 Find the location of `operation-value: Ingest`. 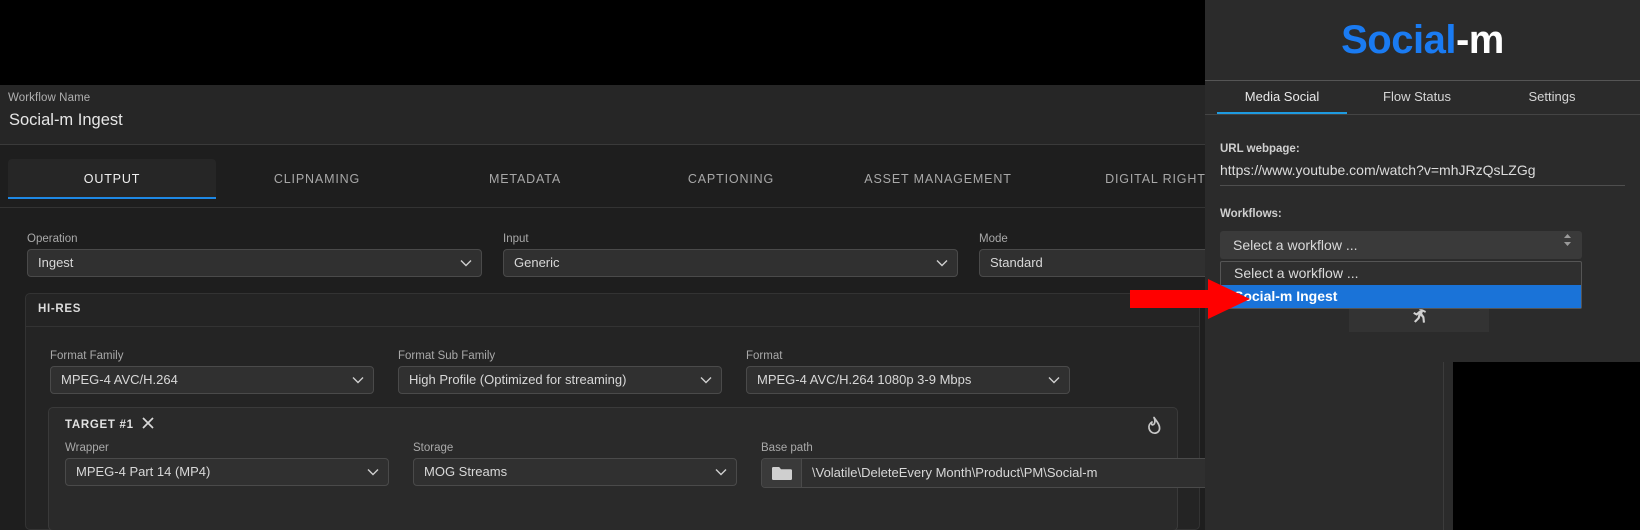

operation-value: Ingest is located at coordinates (56, 262).